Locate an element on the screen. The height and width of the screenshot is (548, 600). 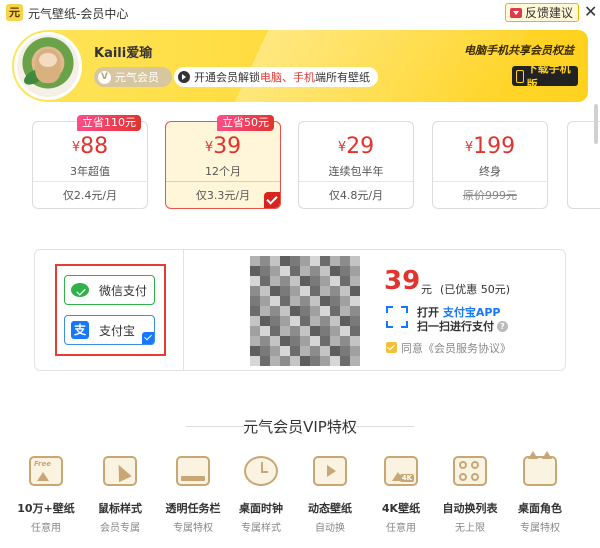
help-icon: ? is located at coordinates (502, 326).